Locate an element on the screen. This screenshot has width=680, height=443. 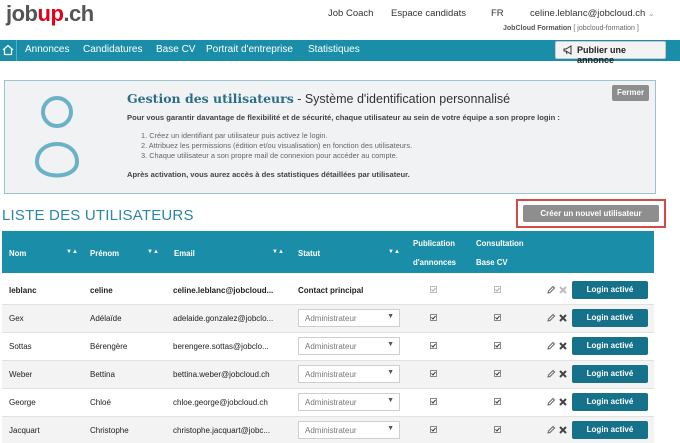
nav-base-cv: Base CV is located at coordinates (175, 49).